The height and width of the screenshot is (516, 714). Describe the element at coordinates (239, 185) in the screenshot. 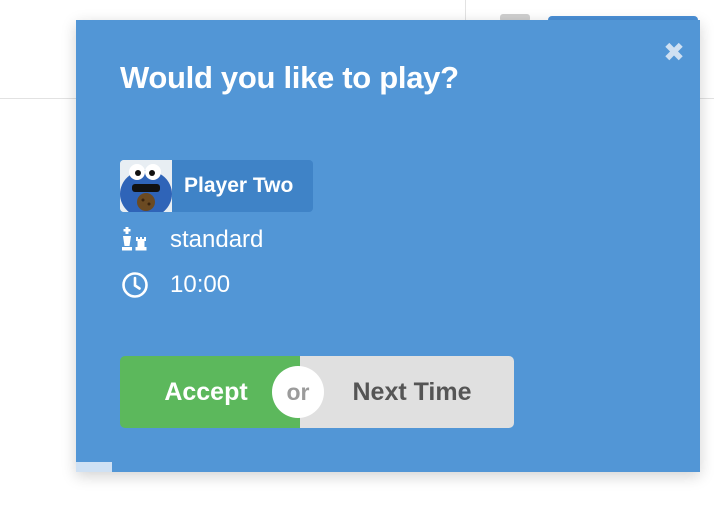

I see `player-name: Player Two` at that location.